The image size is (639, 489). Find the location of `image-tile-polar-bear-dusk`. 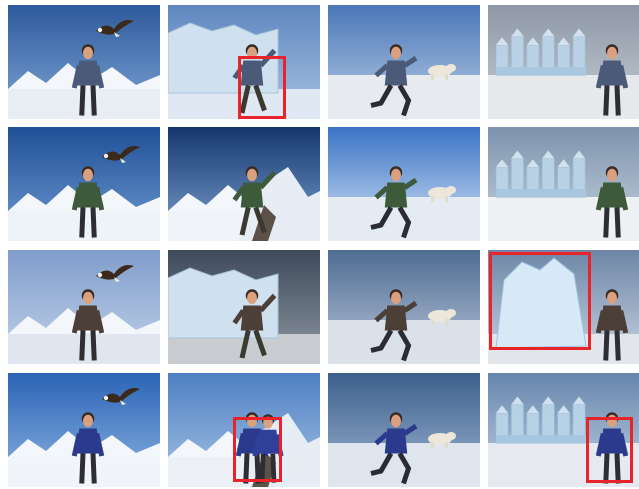

image-tile-polar-bear-dusk is located at coordinates (404, 430).